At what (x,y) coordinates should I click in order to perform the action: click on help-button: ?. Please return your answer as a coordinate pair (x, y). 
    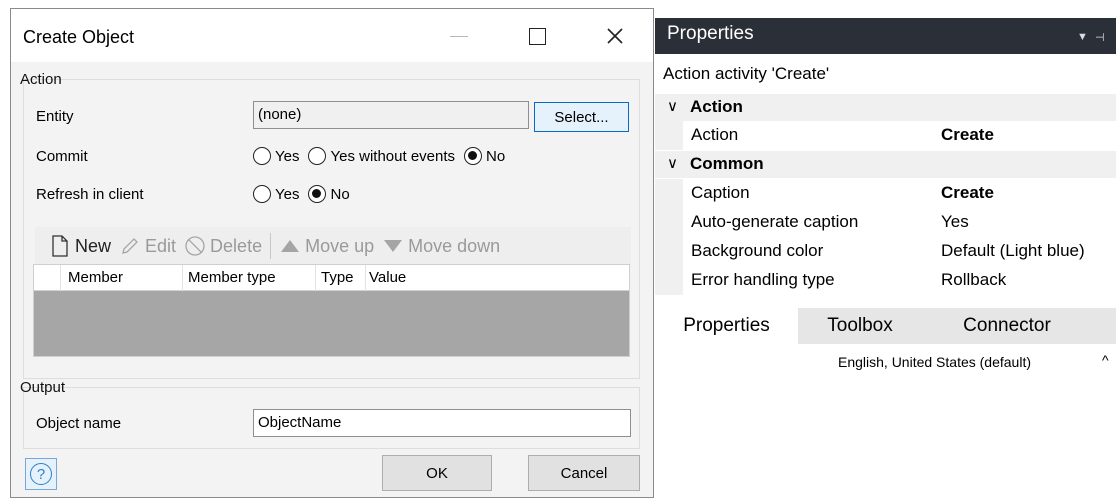
    Looking at the image, I should click on (41, 474).